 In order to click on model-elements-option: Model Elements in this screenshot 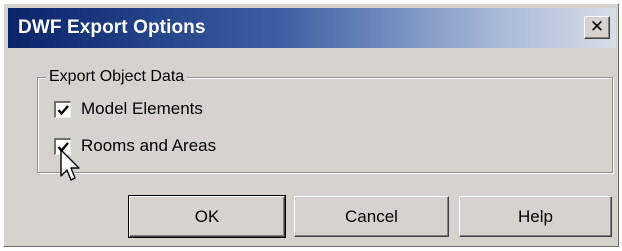, I will do `click(128, 109)`.